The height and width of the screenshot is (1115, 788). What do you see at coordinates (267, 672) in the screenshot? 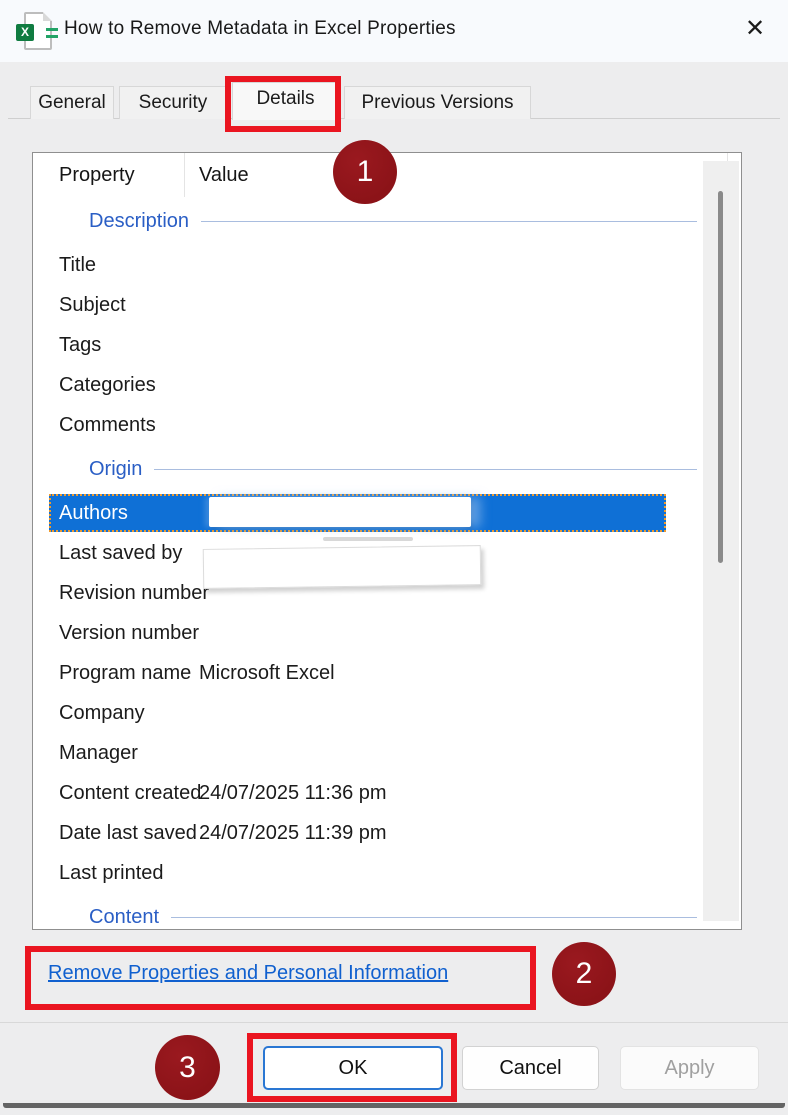
I see `property-value: Microsoft Excel` at bounding box center [267, 672].